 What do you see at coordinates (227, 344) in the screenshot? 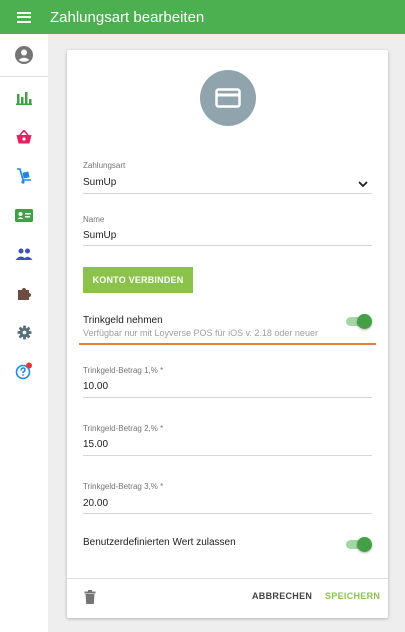
I see `highlight-underline` at bounding box center [227, 344].